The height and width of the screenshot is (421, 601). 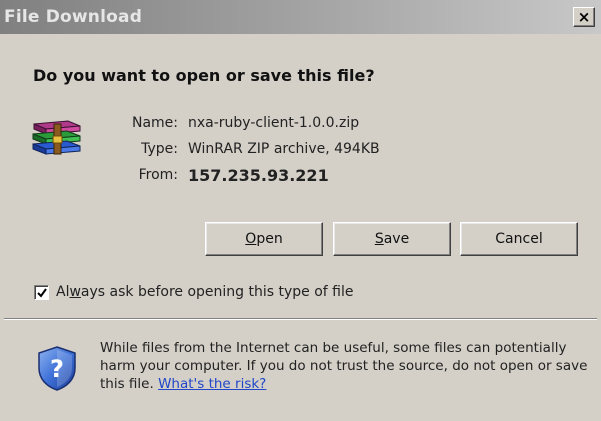 I want to click on close-button: ×, so click(x=584, y=17).